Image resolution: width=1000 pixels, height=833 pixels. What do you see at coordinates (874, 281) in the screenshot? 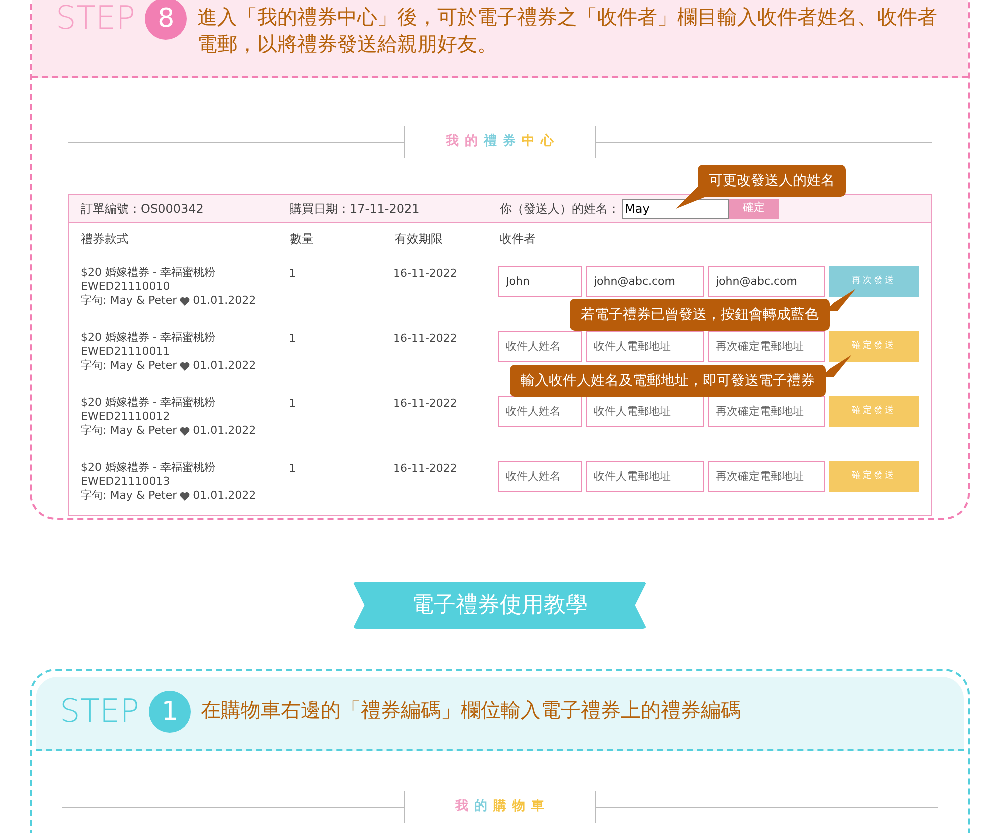
I see `send-button: 再次發送` at bounding box center [874, 281].